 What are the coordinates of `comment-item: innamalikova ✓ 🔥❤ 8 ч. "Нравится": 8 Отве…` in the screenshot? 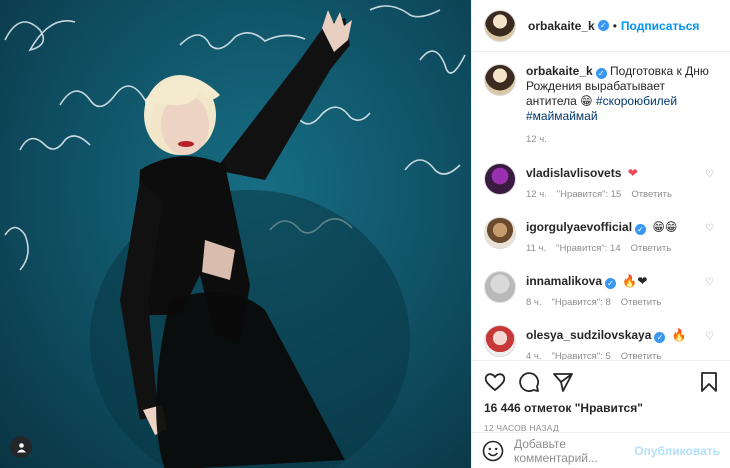 It's located at (601, 298).